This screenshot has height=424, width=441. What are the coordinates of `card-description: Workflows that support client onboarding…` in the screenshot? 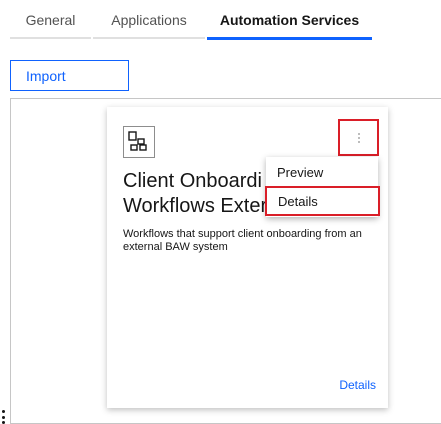 It's located at (242, 240).